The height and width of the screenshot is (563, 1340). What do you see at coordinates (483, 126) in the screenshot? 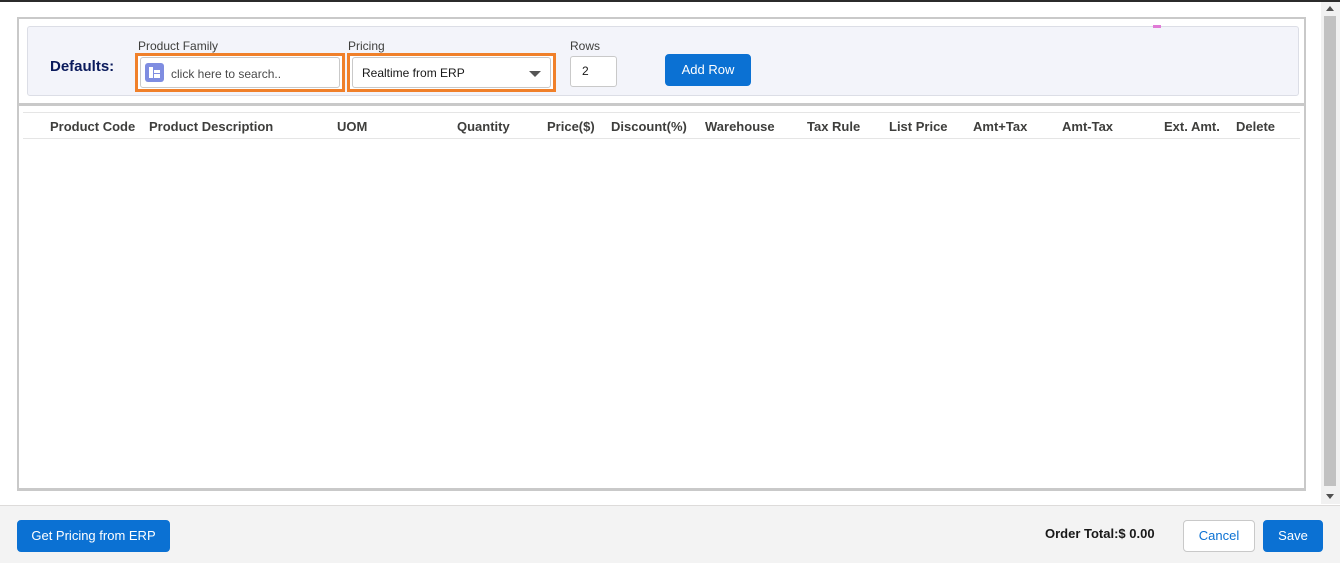
I see `column-header: Quantity` at bounding box center [483, 126].